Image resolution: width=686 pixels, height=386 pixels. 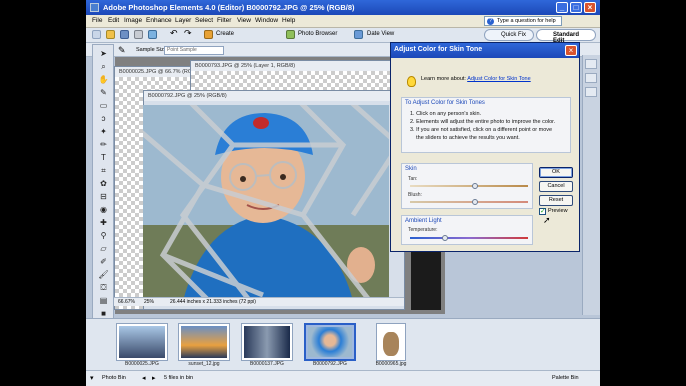 What do you see at coordinates (556, 172) in the screenshot?
I see `ok-button: OK` at bounding box center [556, 172].